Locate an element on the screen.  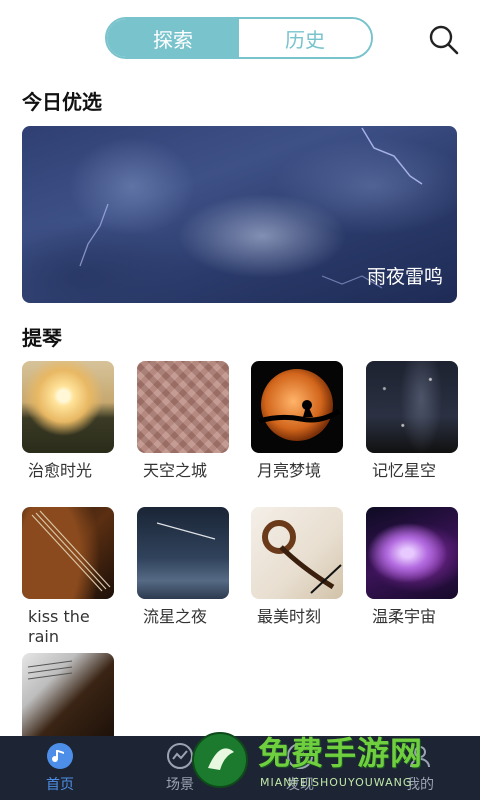
nav-scene: 场景 is located at coordinates (180, 768).